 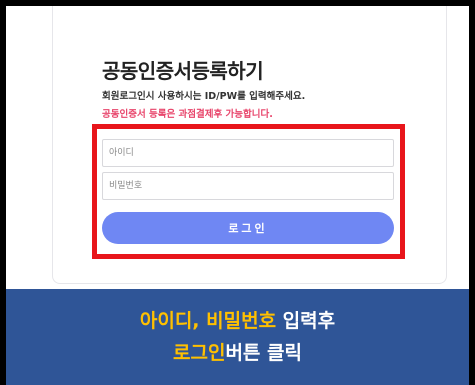 I want to click on certificate-notice-text: 공동인증서 등록은 과점결제후 가능합니다., so click(x=187, y=114).